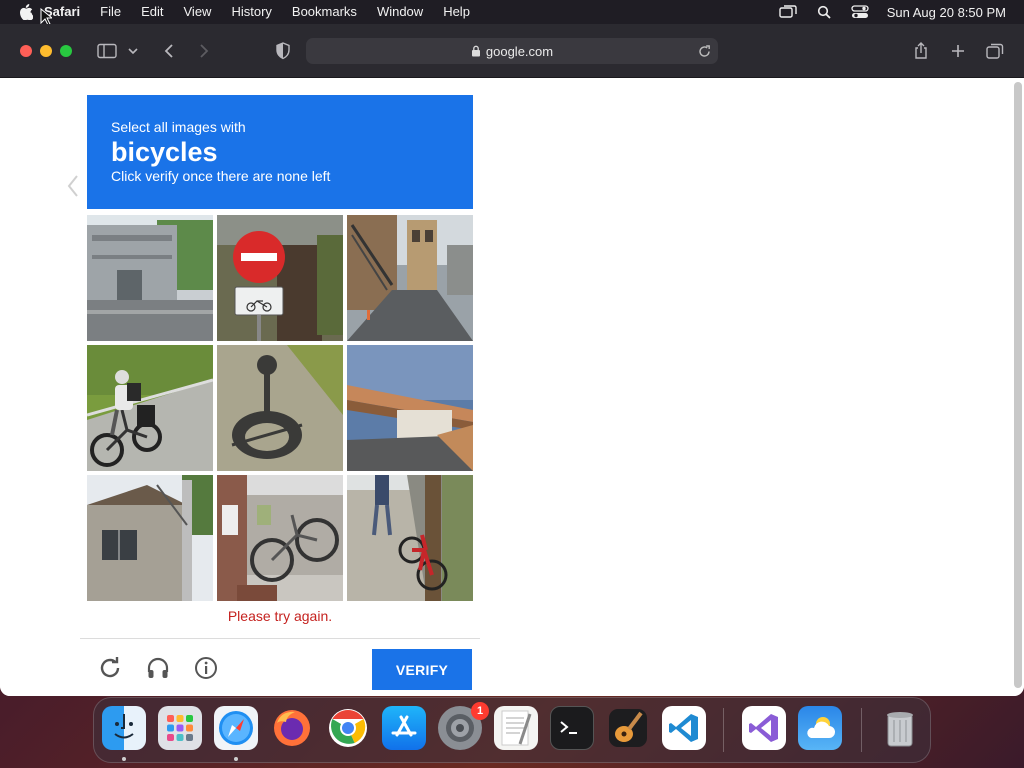 The image size is (1024, 768). I want to click on tab-group-chevron-down-icon, so click(133, 51).